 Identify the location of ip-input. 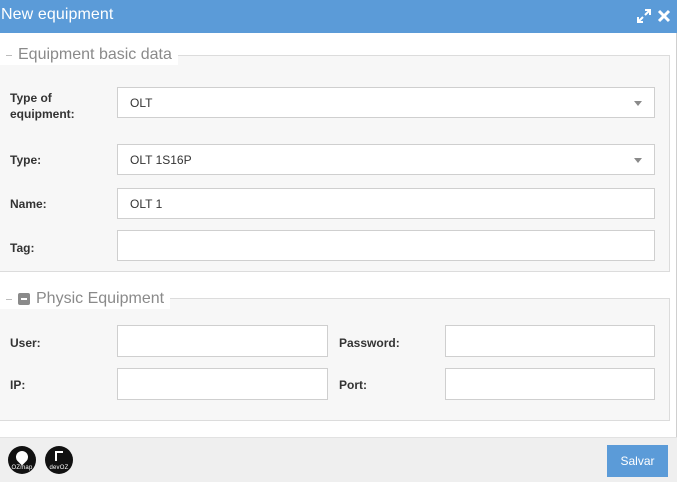
(222, 384).